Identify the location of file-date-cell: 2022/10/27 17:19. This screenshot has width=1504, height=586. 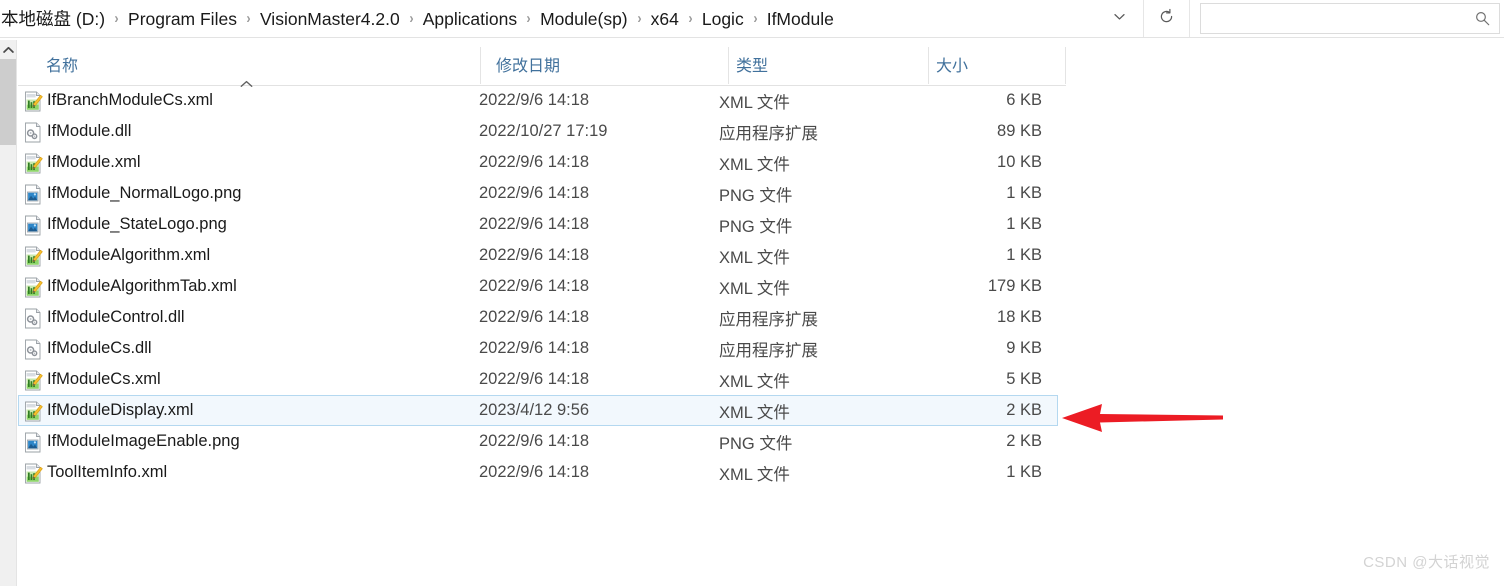
(543, 131).